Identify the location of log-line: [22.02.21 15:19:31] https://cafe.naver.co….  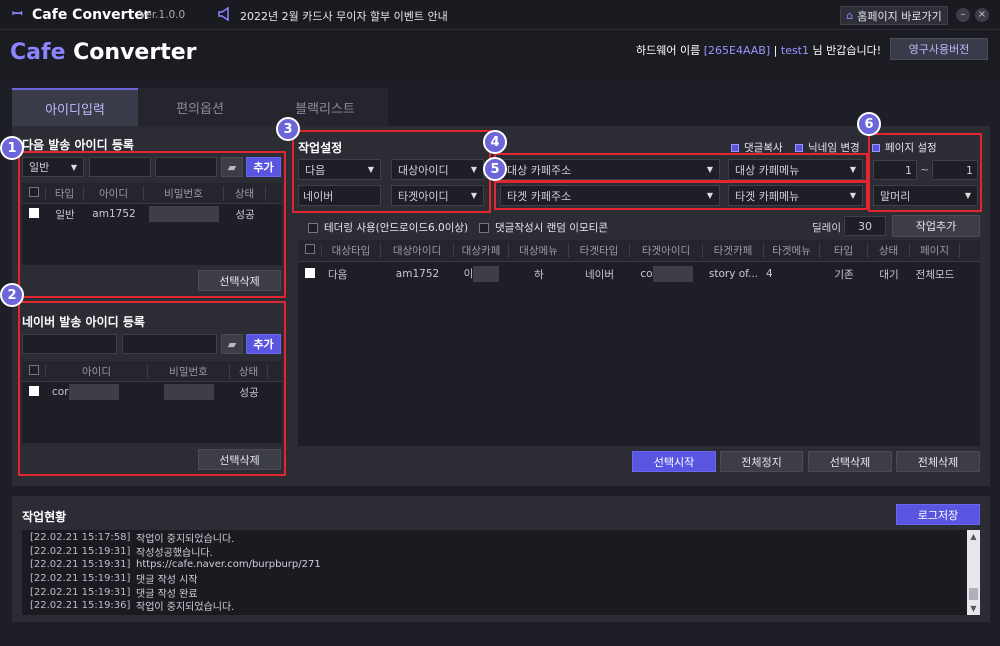
(175, 565).